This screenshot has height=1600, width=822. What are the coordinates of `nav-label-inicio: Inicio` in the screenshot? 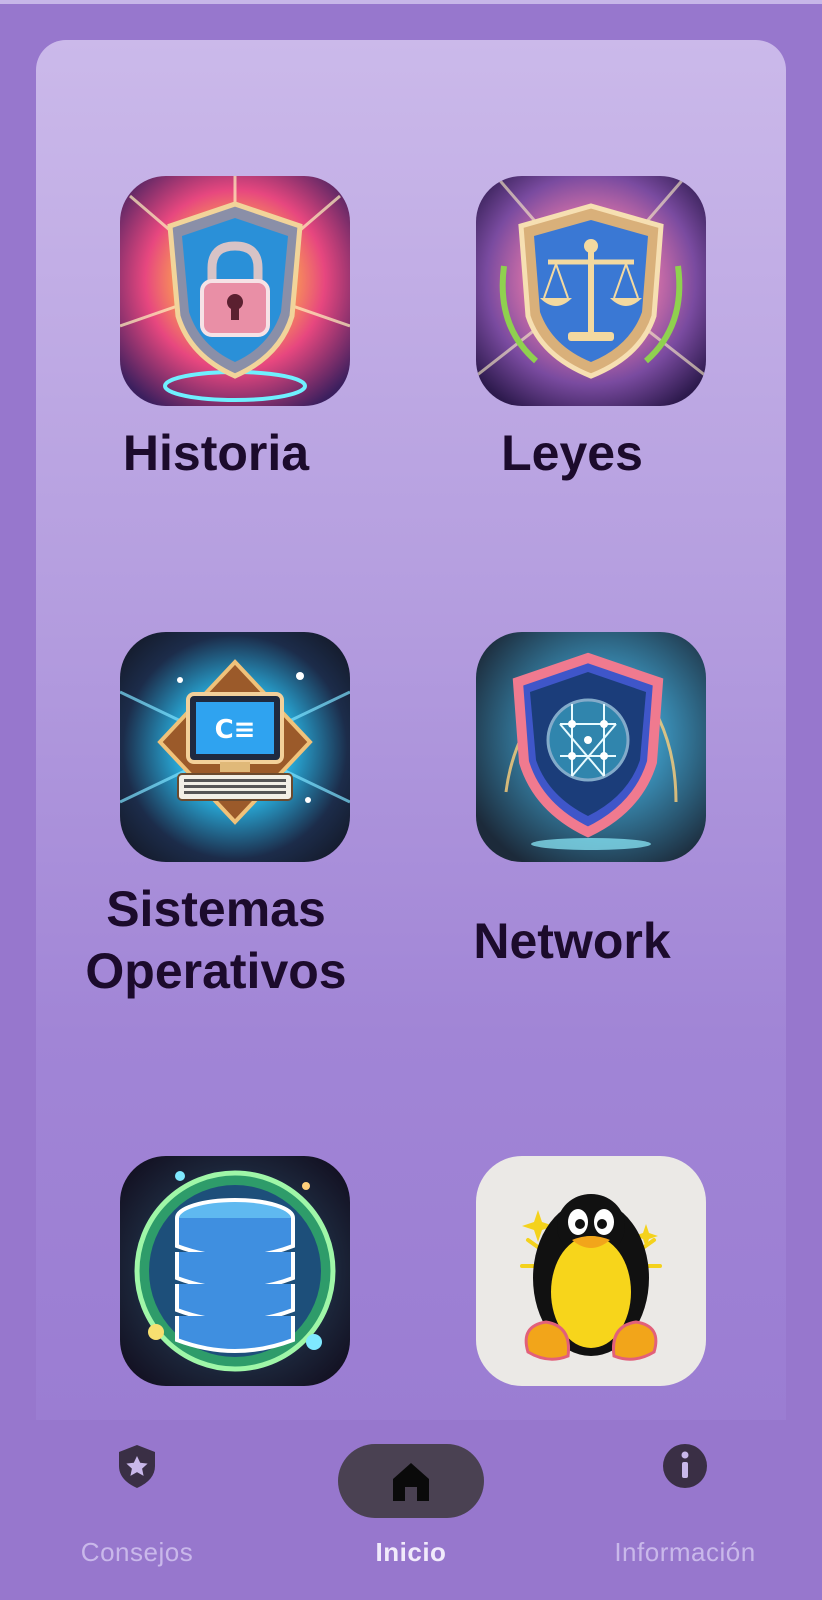 It's located at (411, 1552).